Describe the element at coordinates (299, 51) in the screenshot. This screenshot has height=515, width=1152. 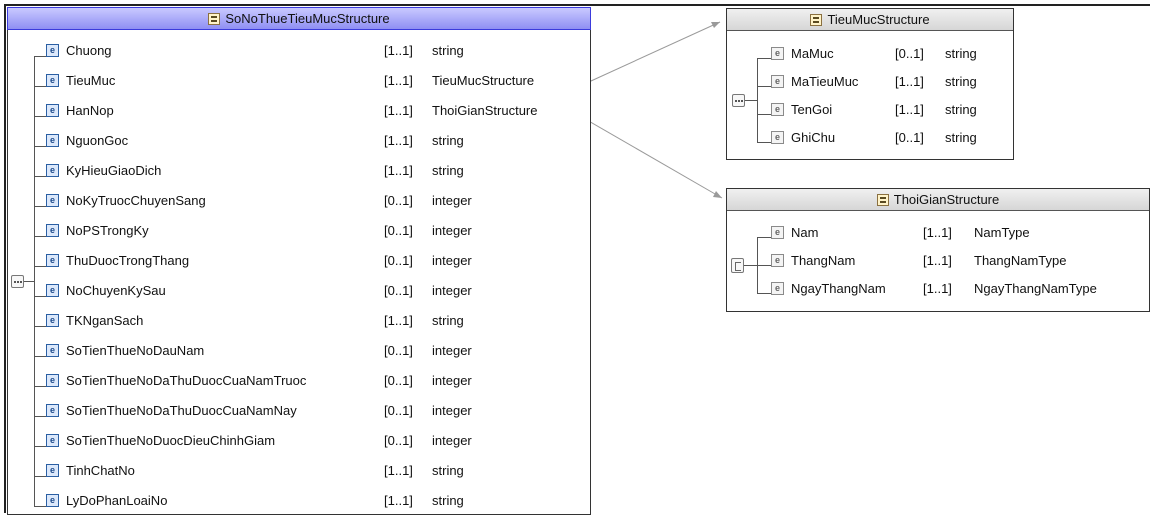
I see `element-row-chuong: e Chuong [1..1] string` at that location.